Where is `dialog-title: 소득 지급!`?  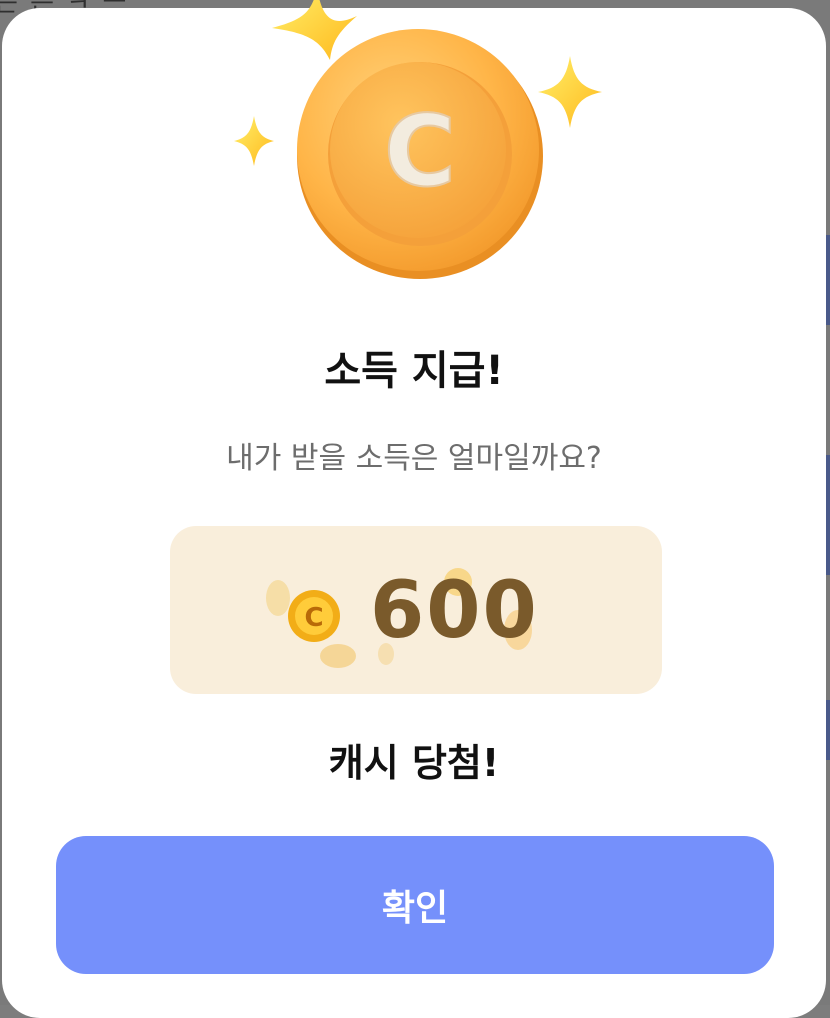 dialog-title: 소득 지급! is located at coordinates (414, 371).